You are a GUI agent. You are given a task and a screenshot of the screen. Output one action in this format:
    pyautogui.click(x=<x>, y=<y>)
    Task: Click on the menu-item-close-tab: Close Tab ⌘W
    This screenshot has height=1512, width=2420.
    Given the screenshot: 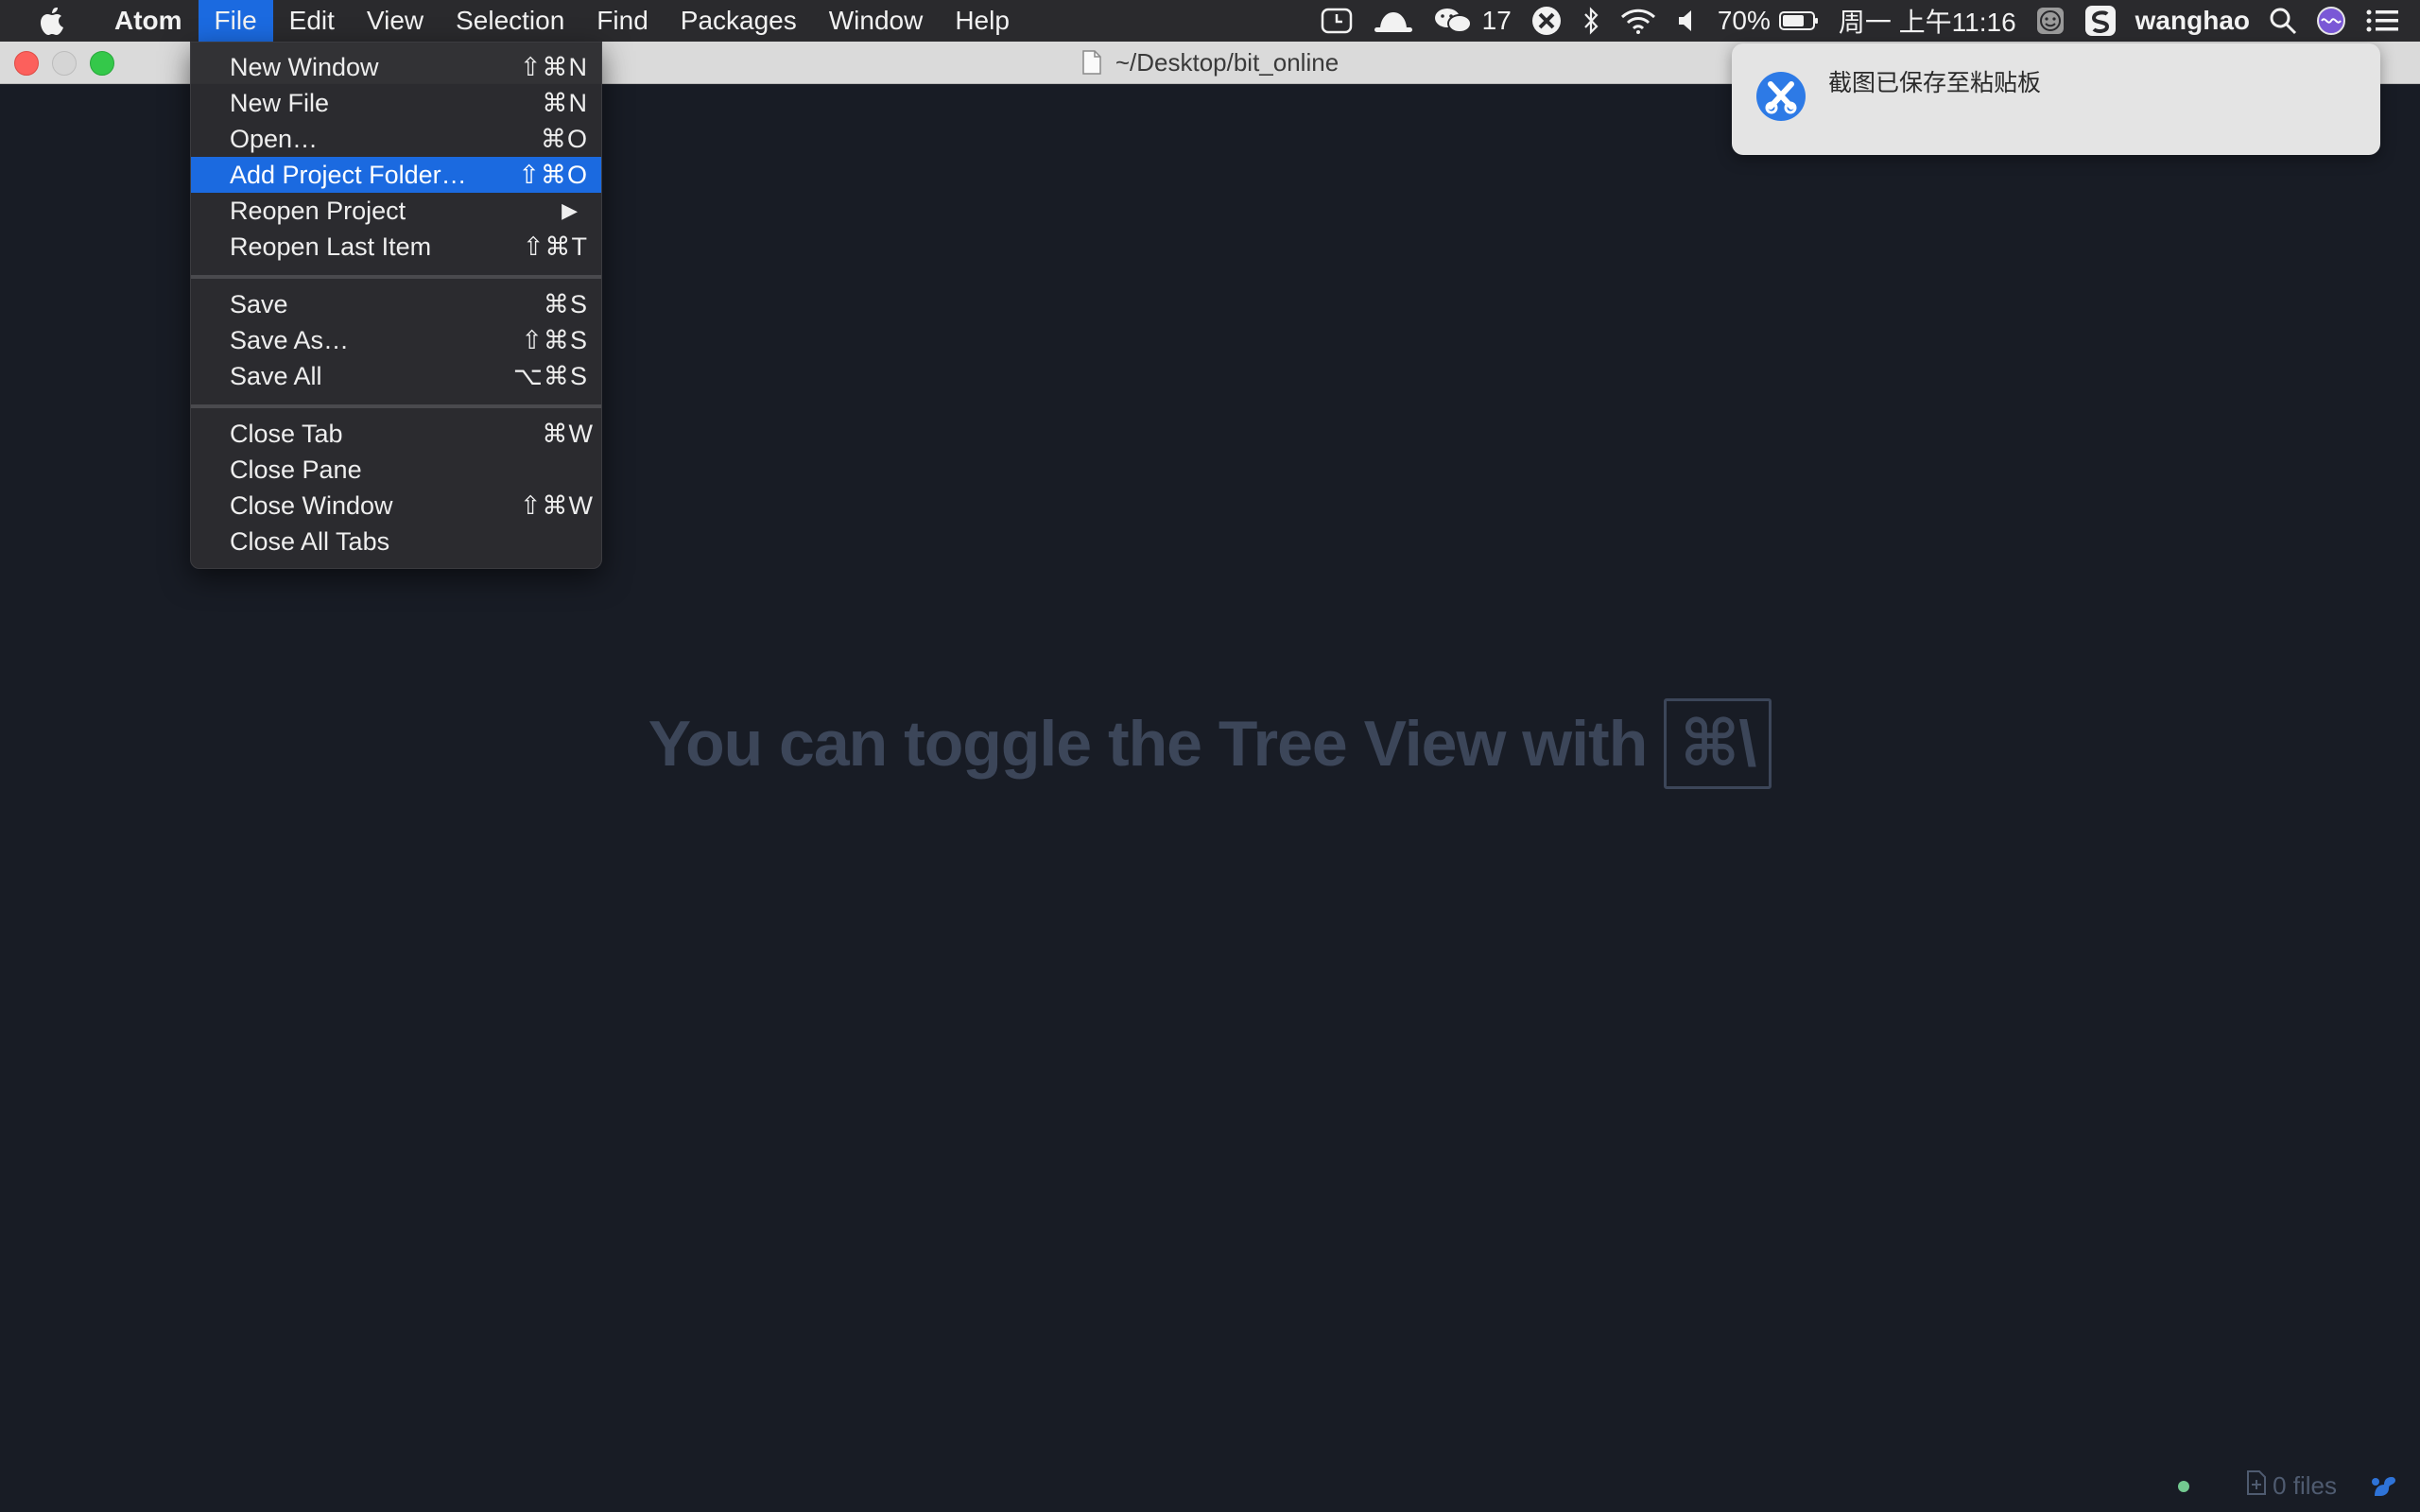 What is the action you would take?
    pyautogui.click(x=396, y=434)
    